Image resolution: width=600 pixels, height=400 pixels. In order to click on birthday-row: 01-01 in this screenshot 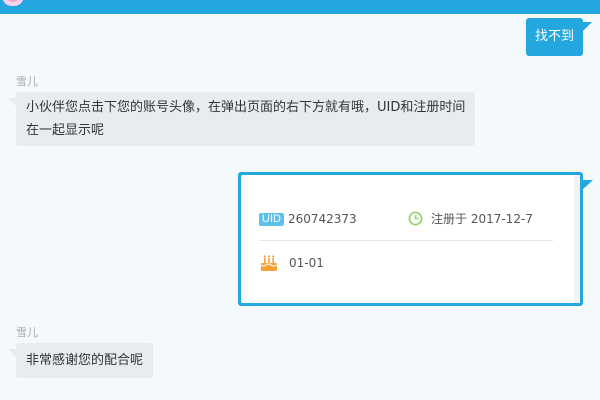, I will do `click(291, 263)`.